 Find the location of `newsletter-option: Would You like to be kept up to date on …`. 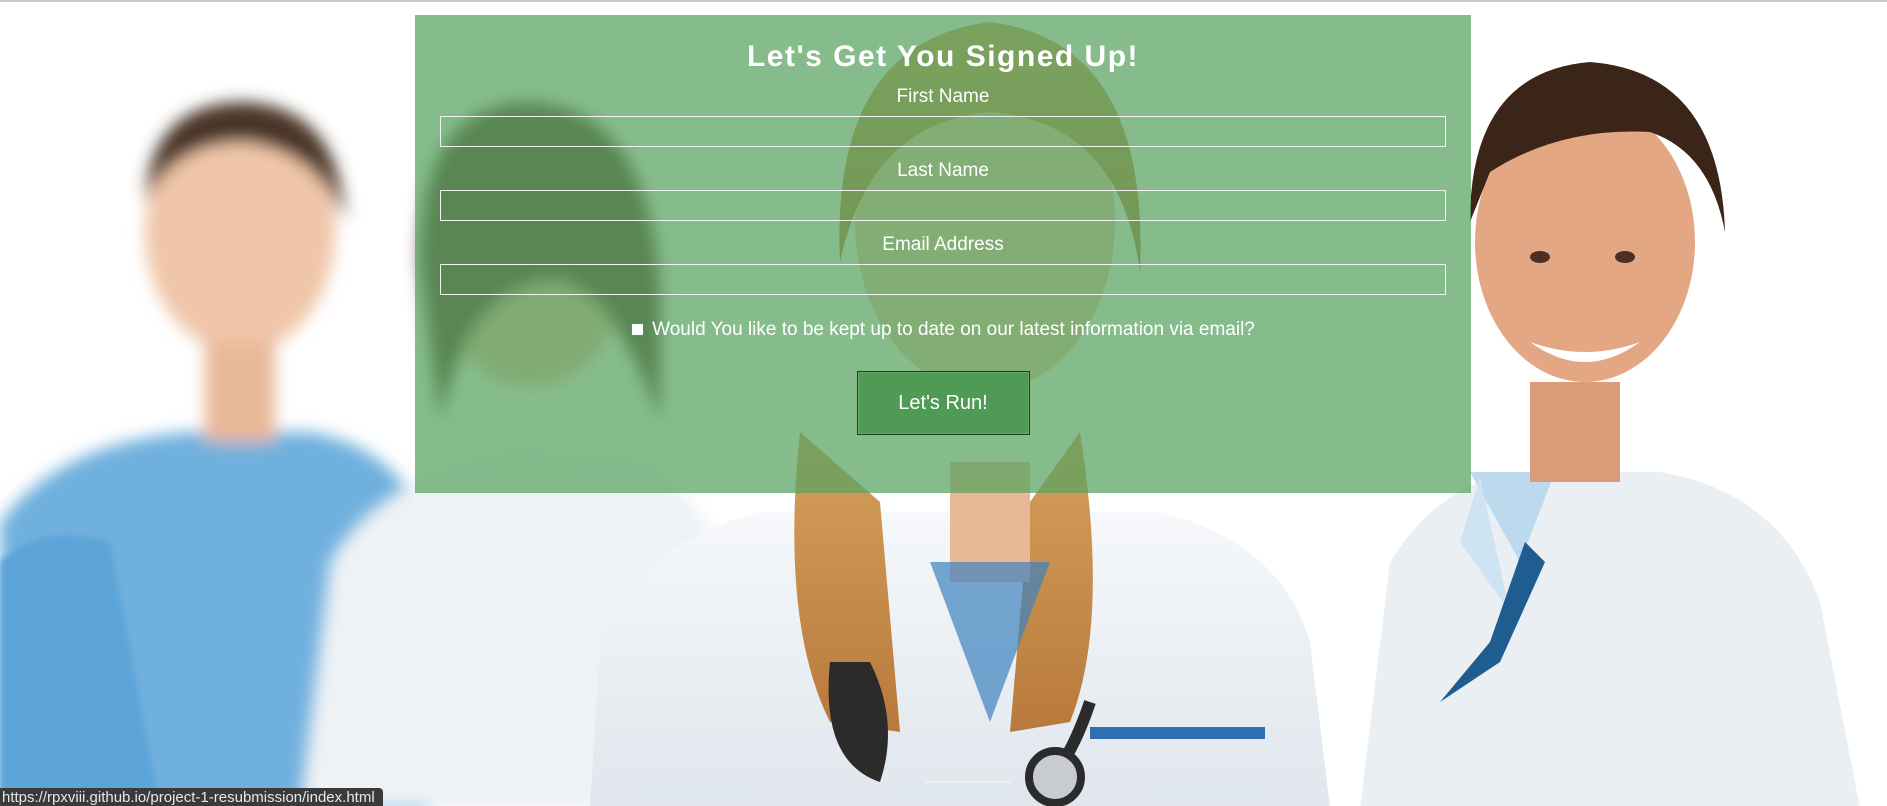

newsletter-option: Would You like to be kept up to date on … is located at coordinates (943, 330).